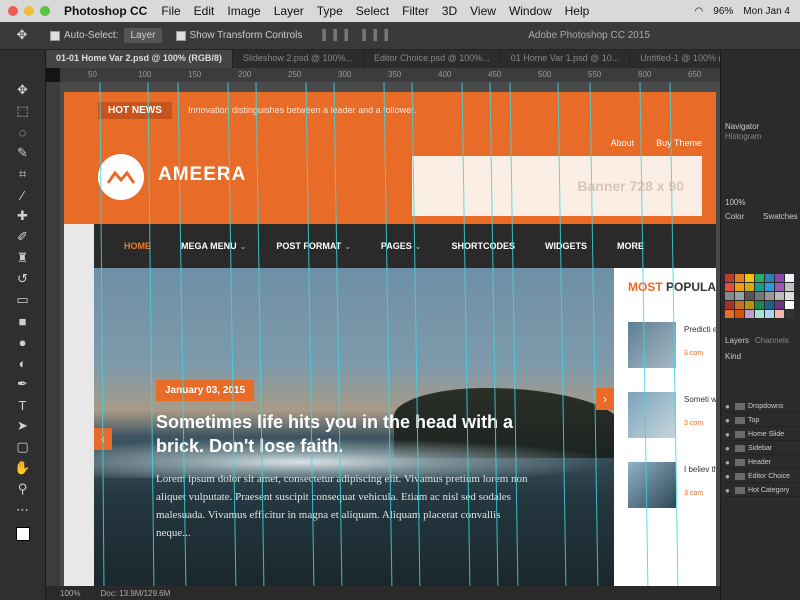  What do you see at coordinates (23, 342) in the screenshot?
I see `blur-icon: ●` at bounding box center [23, 342].